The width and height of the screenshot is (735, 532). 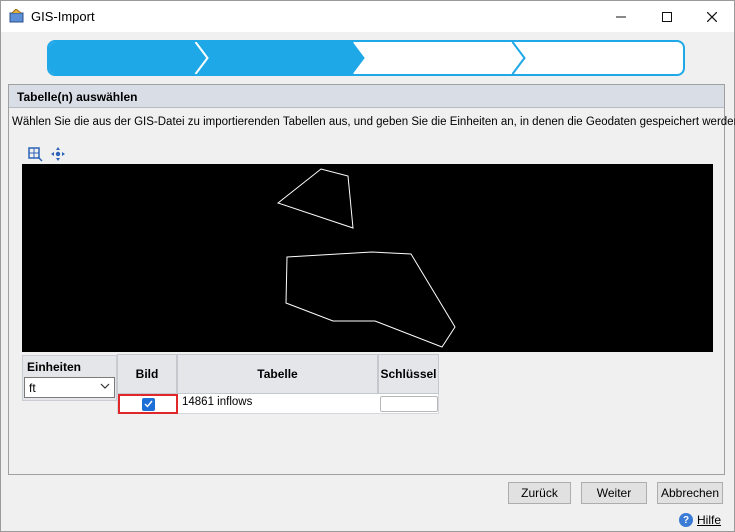 What do you see at coordinates (539, 493) in the screenshot?
I see `back-button: Zurück` at bounding box center [539, 493].